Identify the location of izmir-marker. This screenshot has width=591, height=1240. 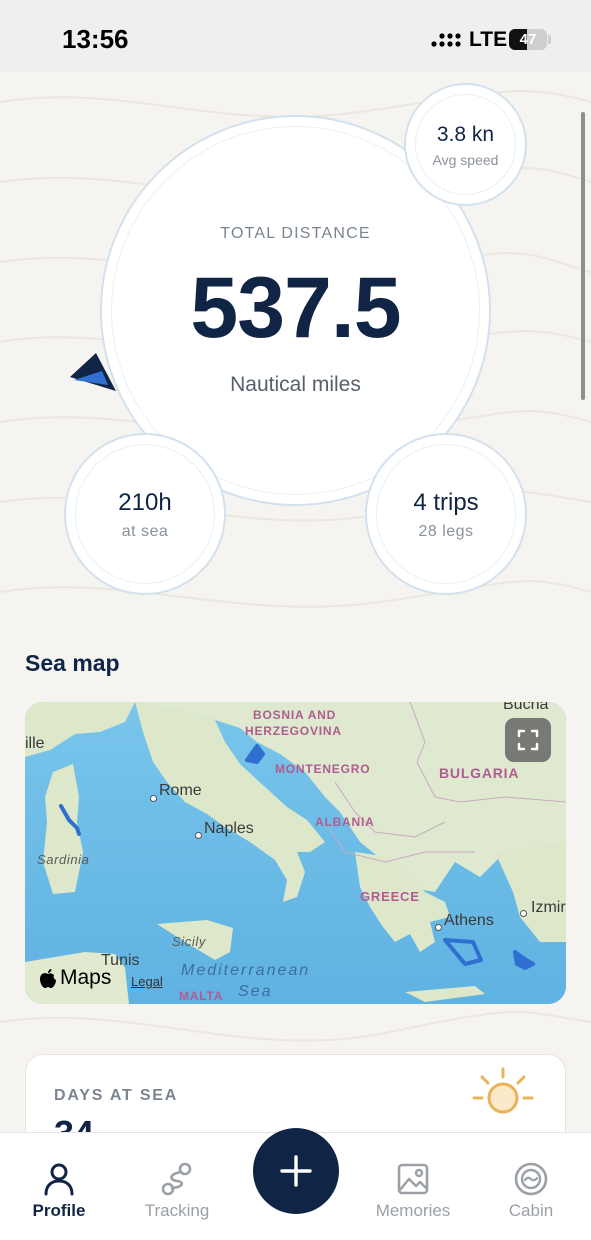
(523, 913).